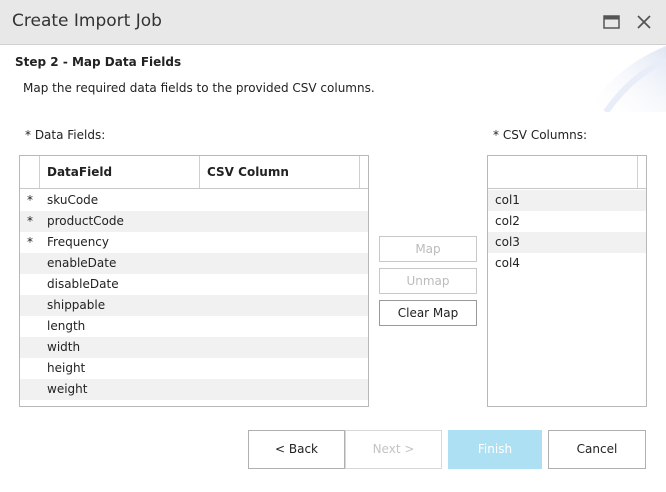  I want to click on table-row: length, so click(194, 326).